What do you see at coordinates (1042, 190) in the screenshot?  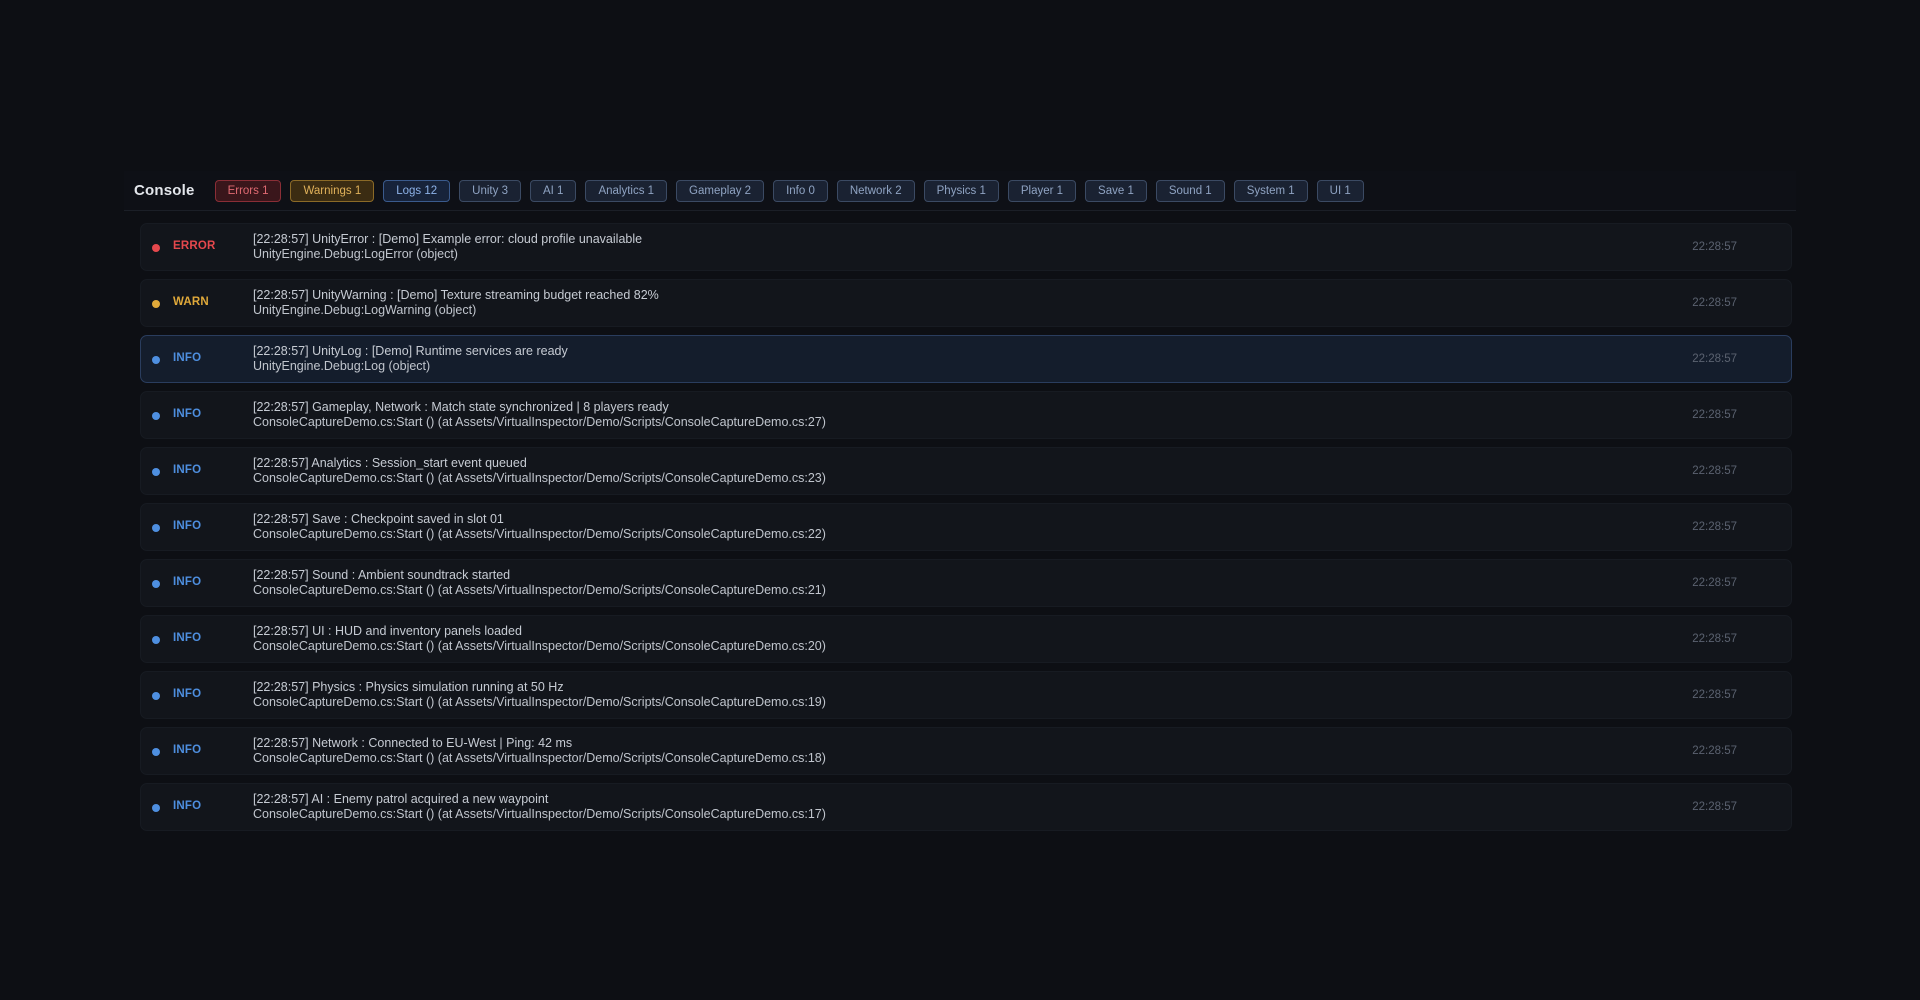 I see `filter-chip-player: Player 1` at bounding box center [1042, 190].